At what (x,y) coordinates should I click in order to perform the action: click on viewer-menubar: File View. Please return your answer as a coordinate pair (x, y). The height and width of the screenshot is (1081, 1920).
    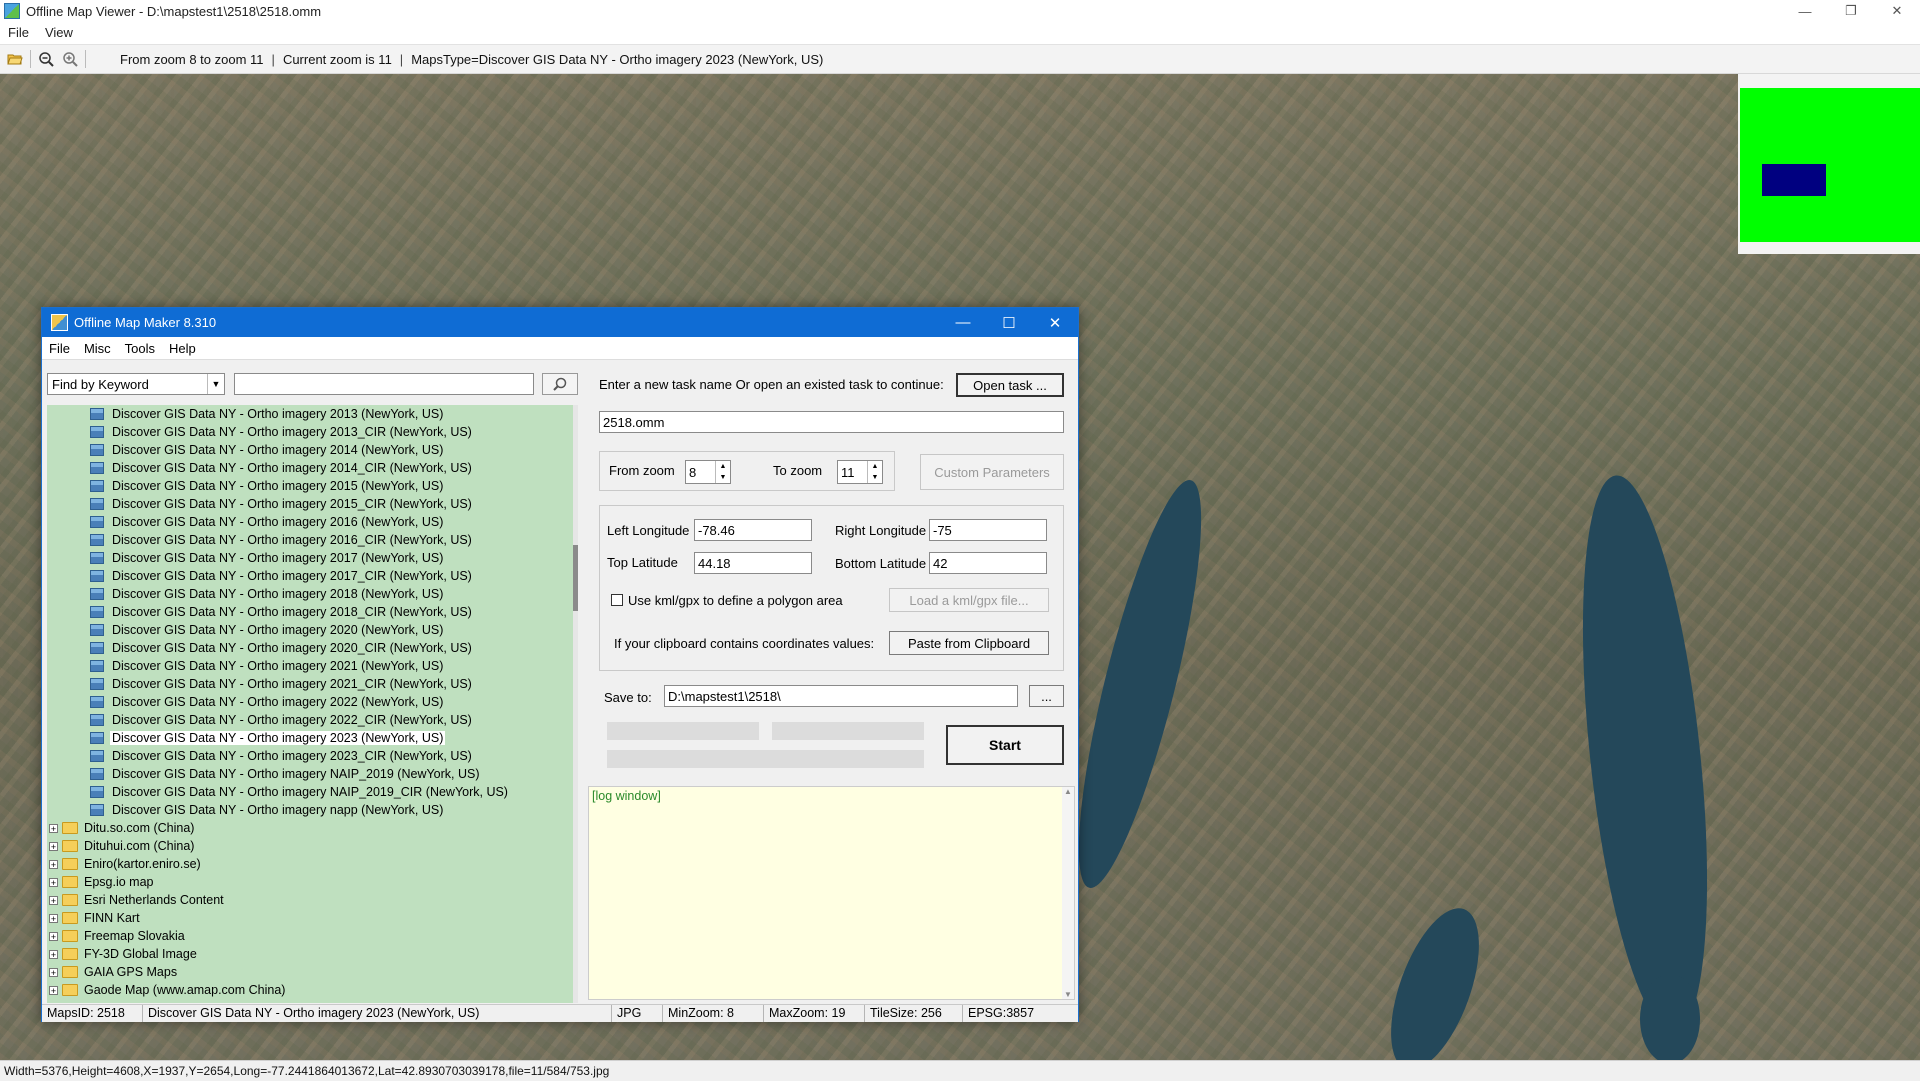
    Looking at the image, I should click on (960, 32).